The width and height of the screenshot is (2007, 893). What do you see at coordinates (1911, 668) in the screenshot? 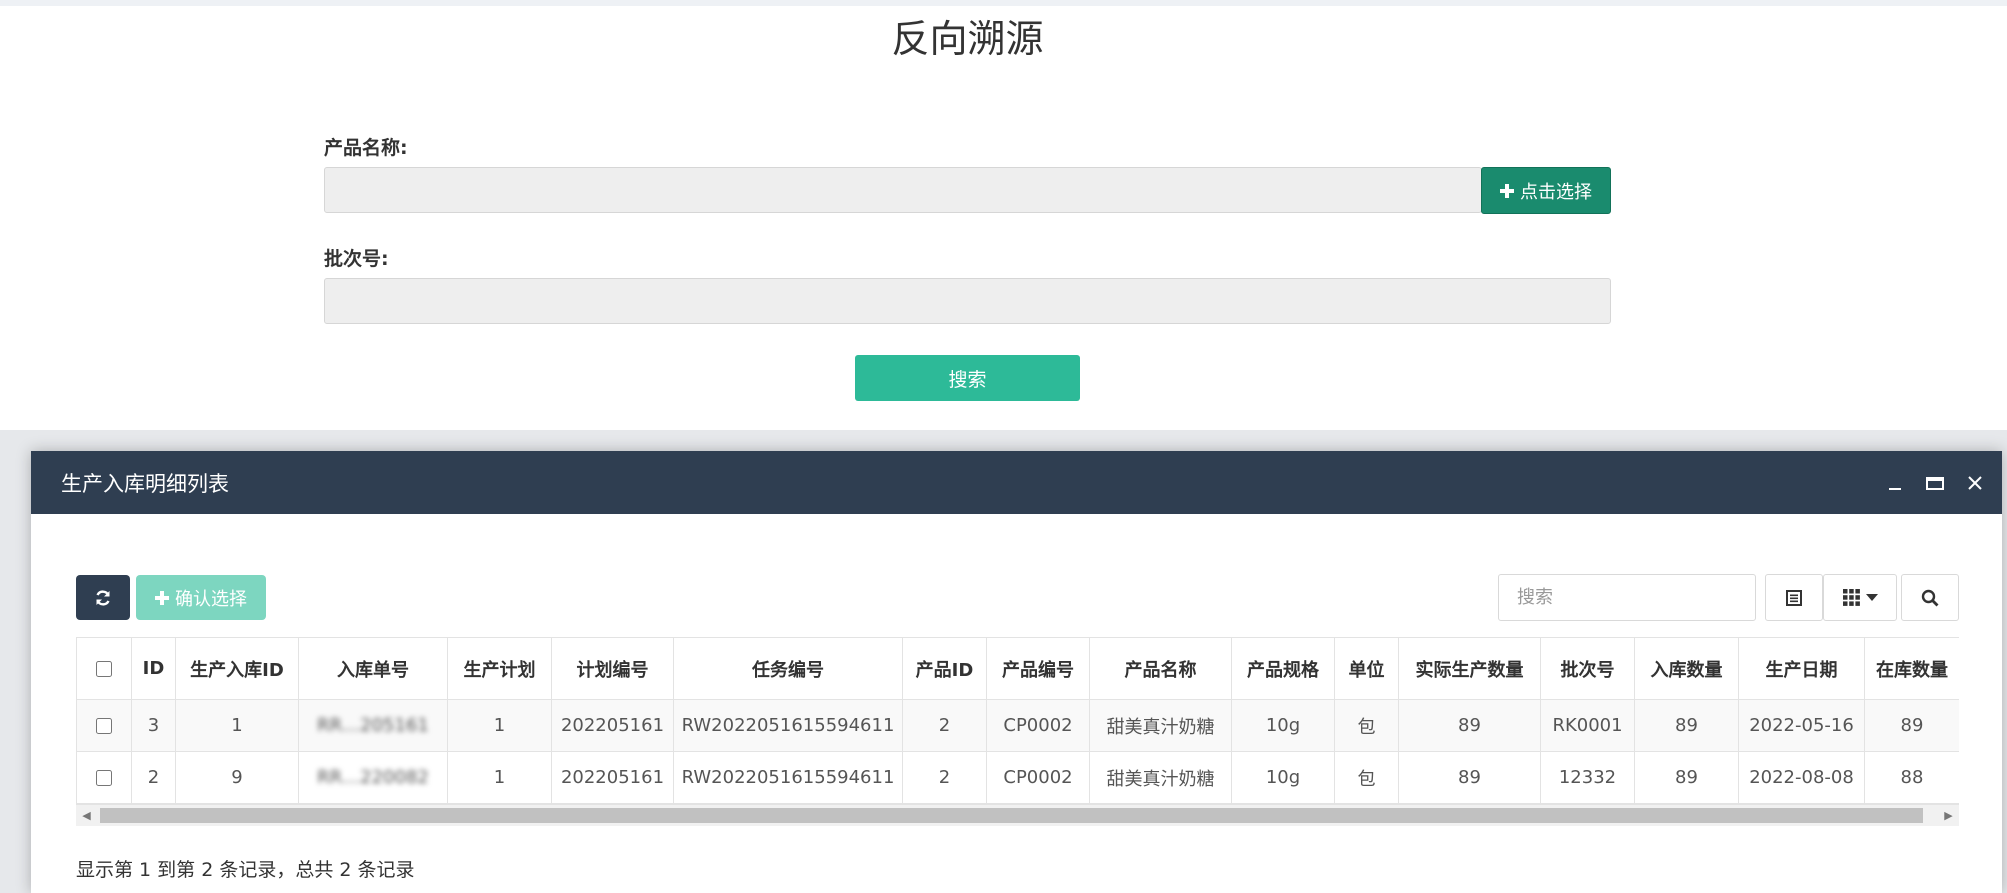
I see `column-header: 在库数量` at bounding box center [1911, 668].